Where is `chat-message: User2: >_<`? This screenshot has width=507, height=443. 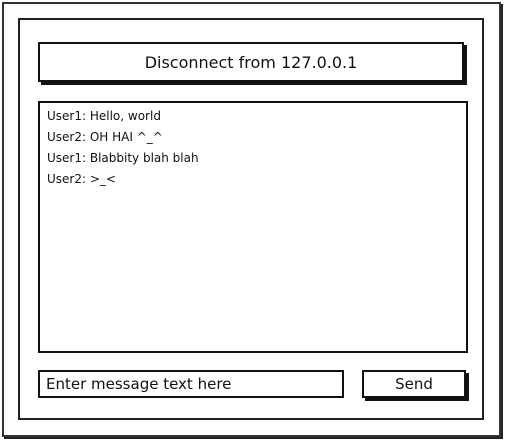 chat-message: User2: >_< is located at coordinates (81, 179).